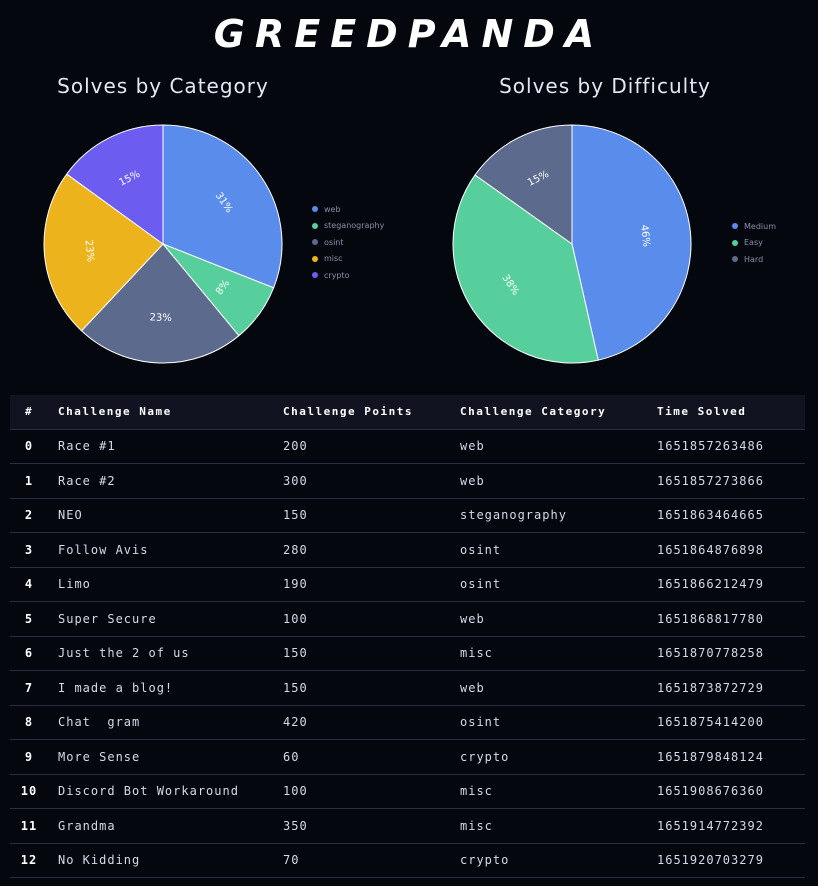 The image size is (818, 886). What do you see at coordinates (731, 412) in the screenshot?
I see `col-header-time: Time Solved` at bounding box center [731, 412].